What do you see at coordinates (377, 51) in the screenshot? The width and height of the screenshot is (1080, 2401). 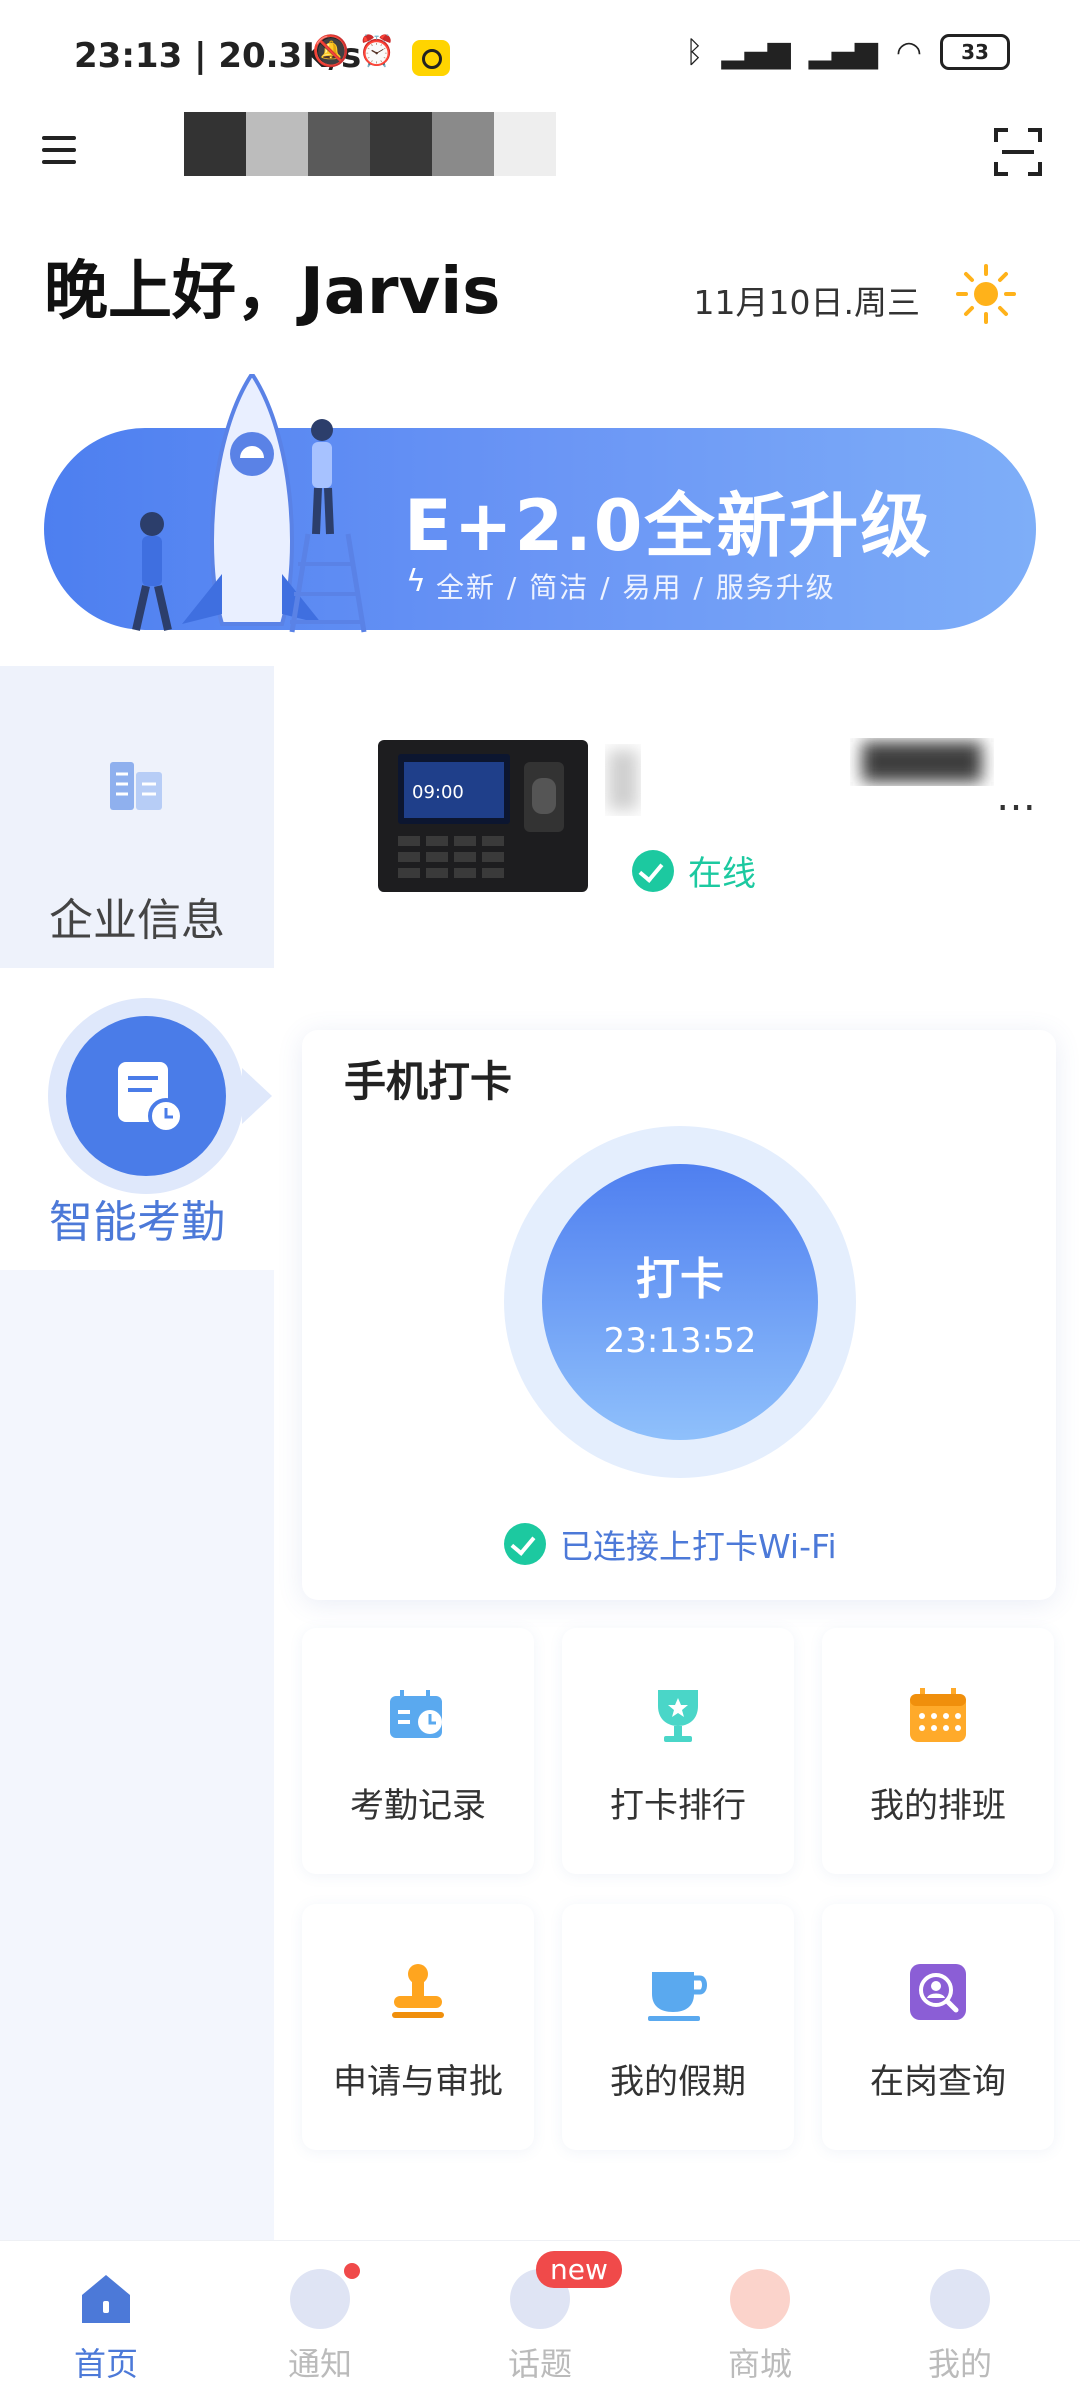 I see `alarm-icon: ⏰` at bounding box center [377, 51].